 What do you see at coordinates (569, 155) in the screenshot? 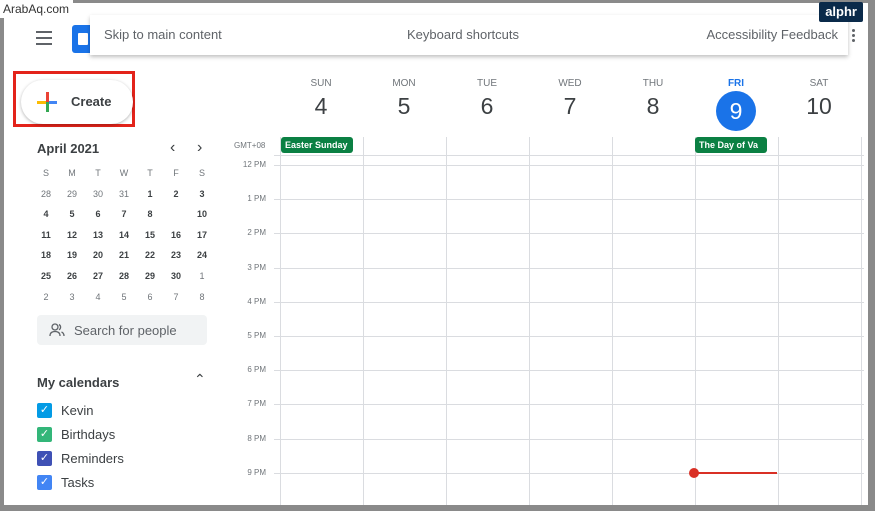
I see `all-day-divider` at bounding box center [569, 155].